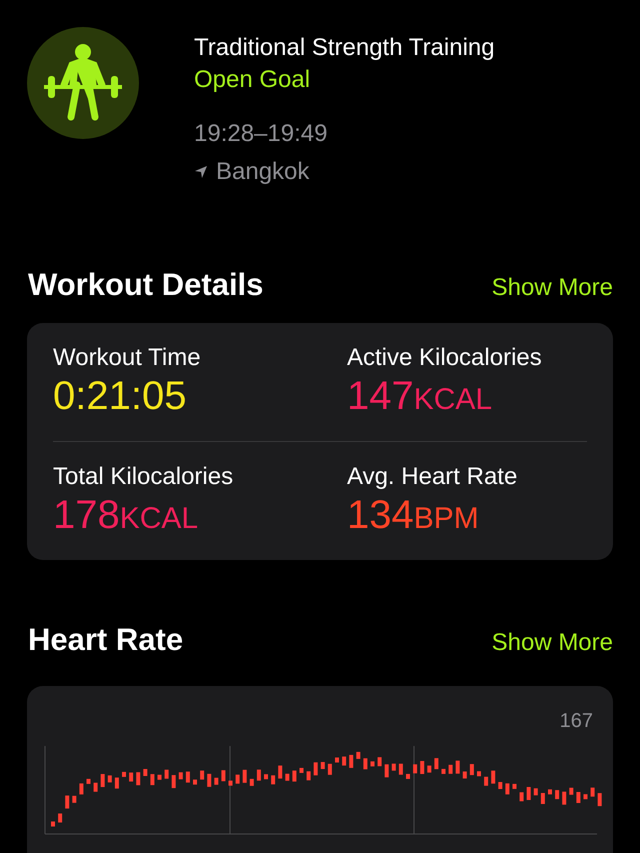 This screenshot has height=853, width=640. I want to click on metric-value: 134BPM, so click(413, 515).